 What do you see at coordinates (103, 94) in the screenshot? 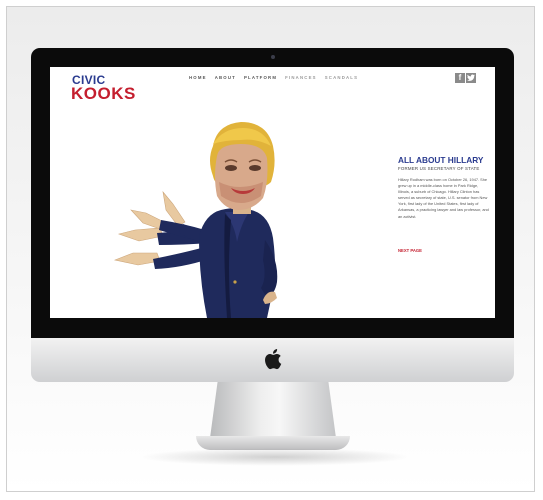
I see `logo-kooks: KOOKS` at bounding box center [103, 94].